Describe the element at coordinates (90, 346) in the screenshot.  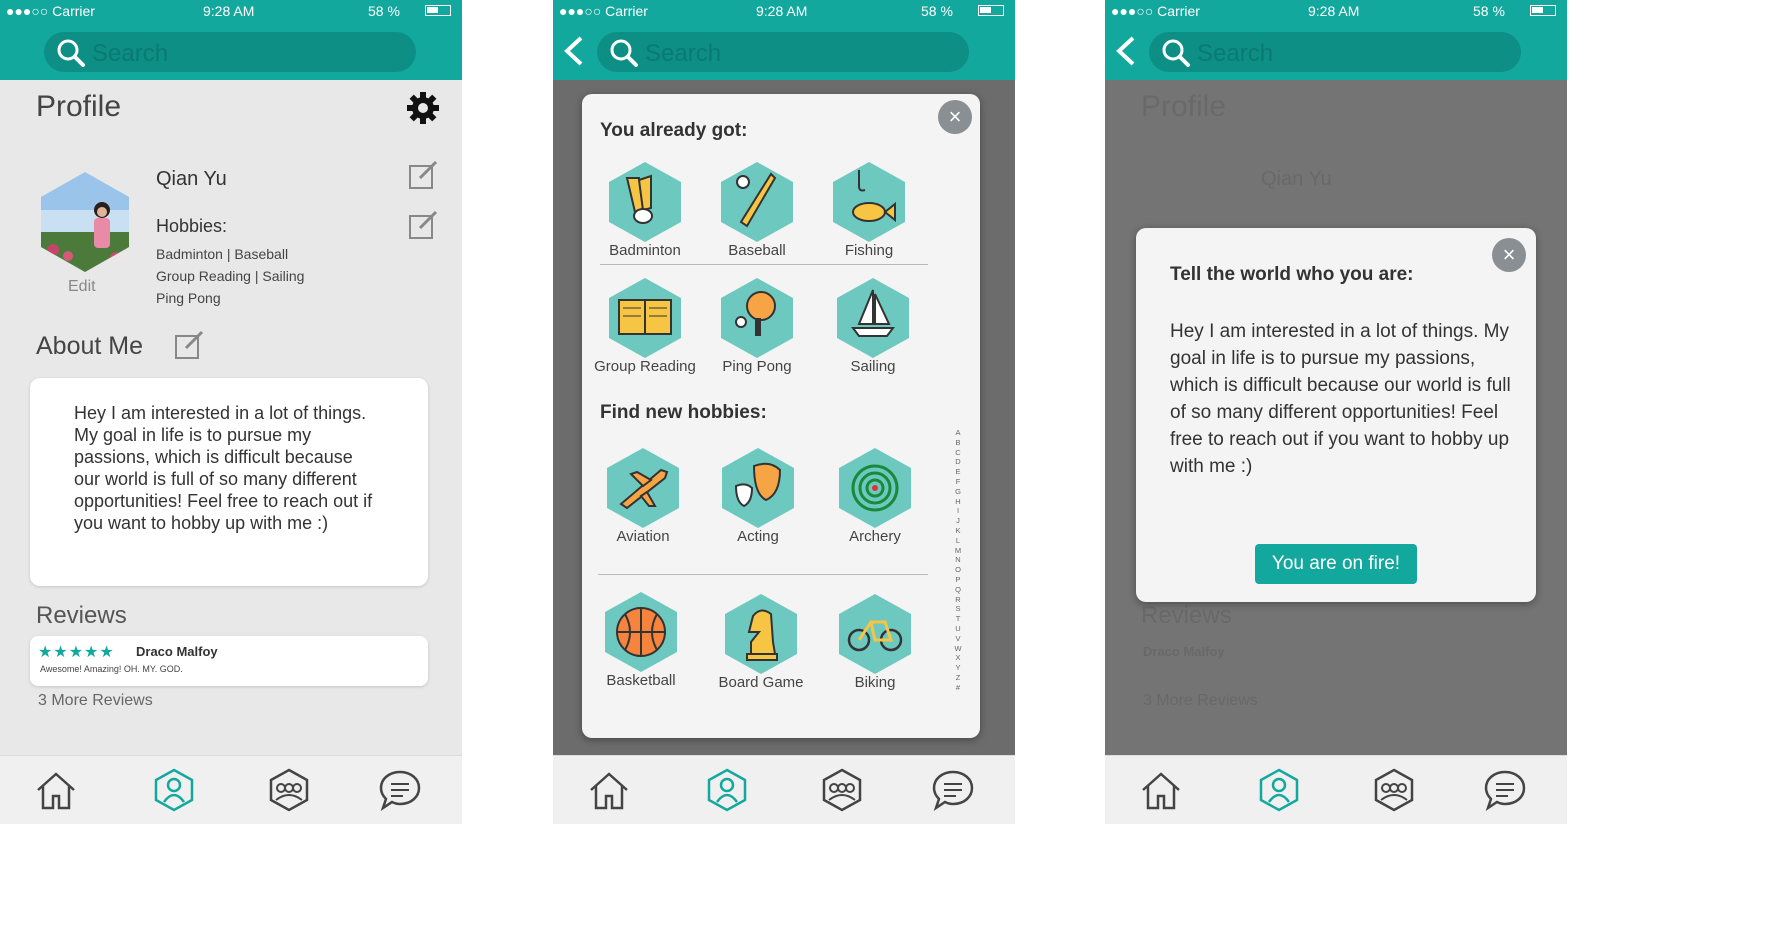
I see `about-me-title: About Me` at that location.